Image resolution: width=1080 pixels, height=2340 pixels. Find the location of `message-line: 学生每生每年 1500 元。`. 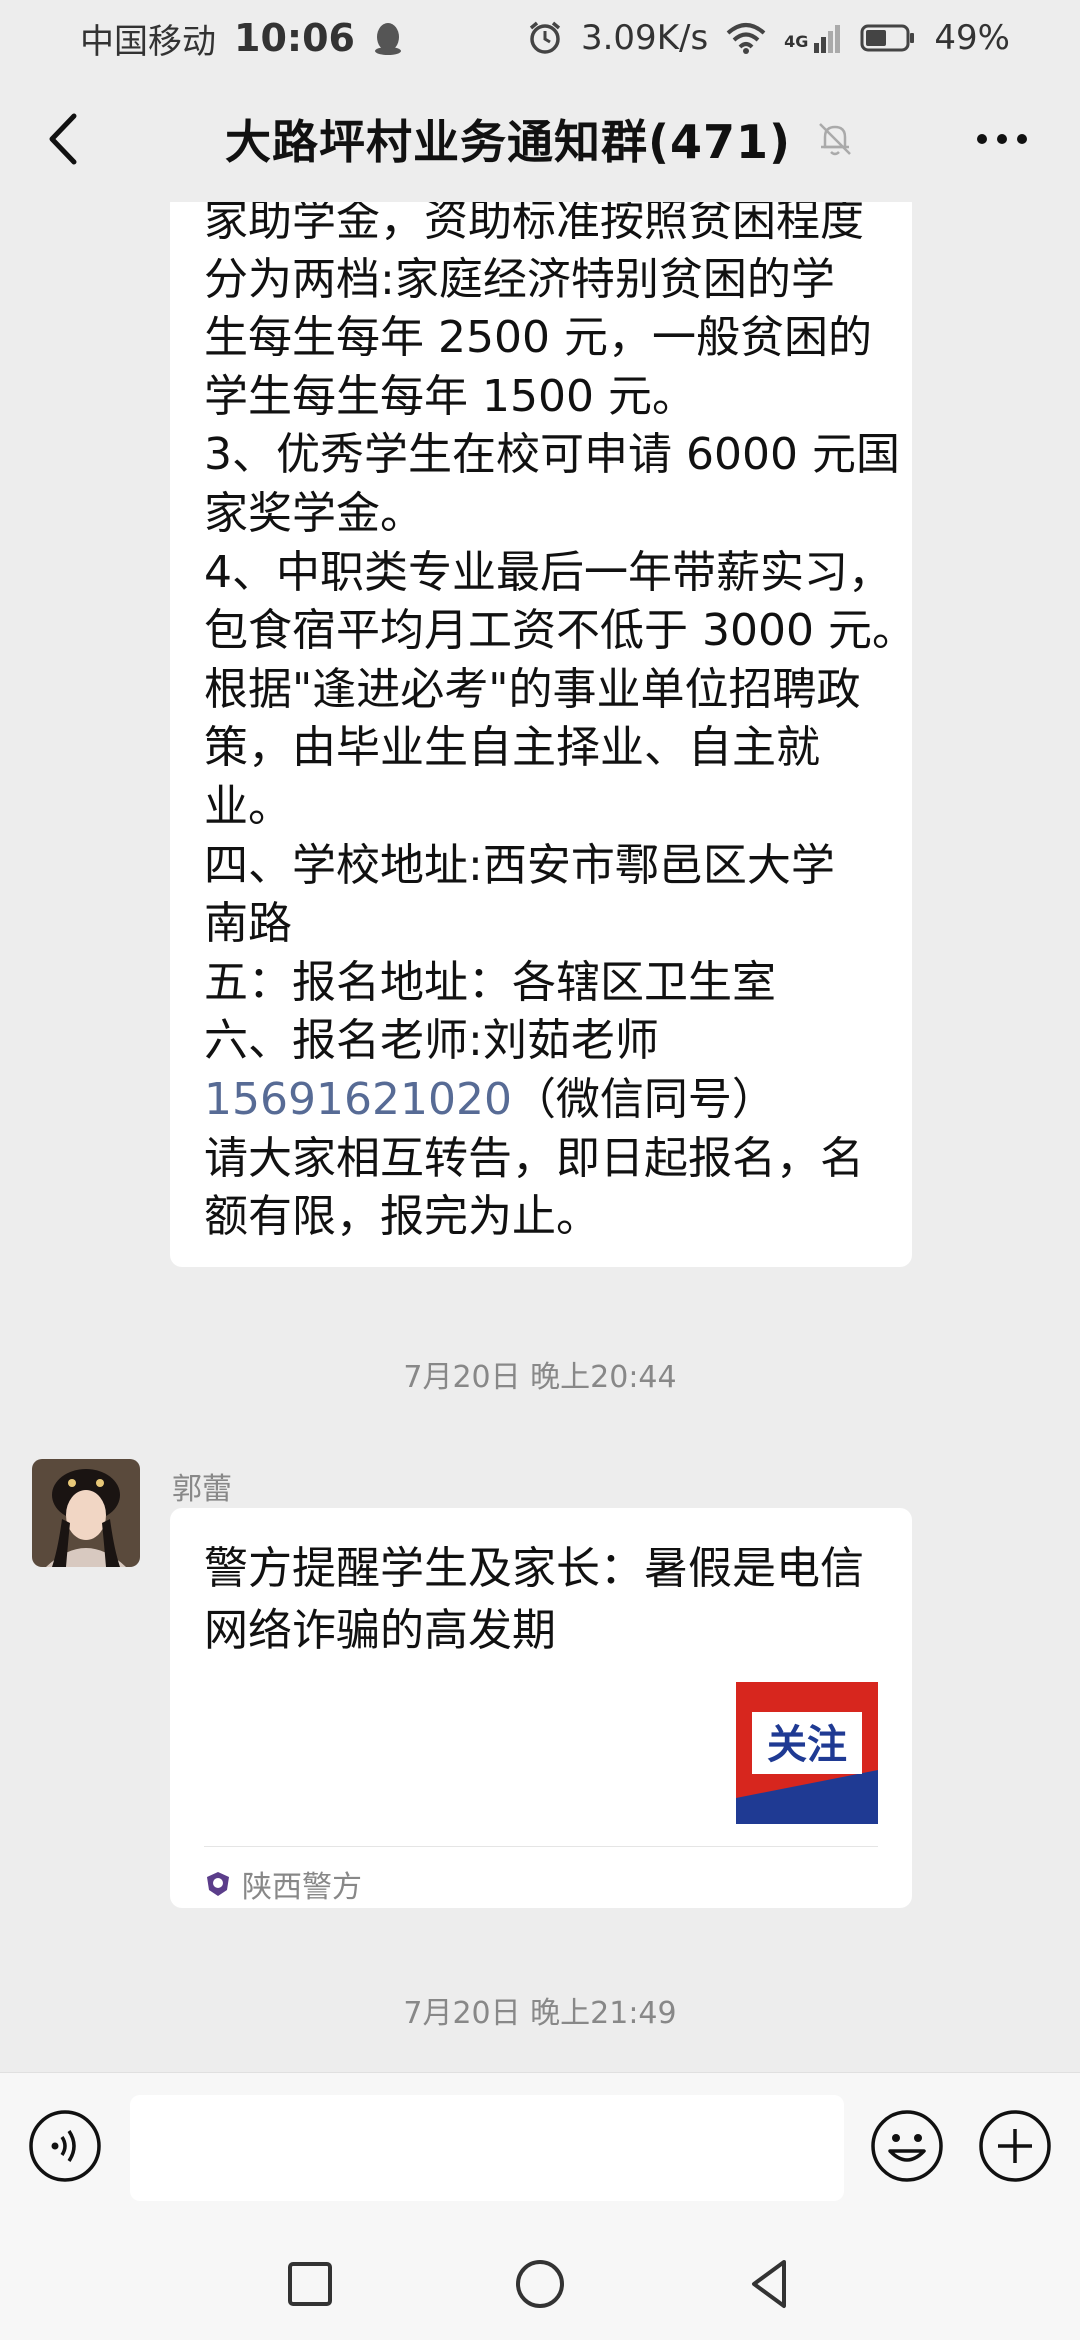

message-line: 学生每生每年 1500 元。 is located at coordinates (450, 396).